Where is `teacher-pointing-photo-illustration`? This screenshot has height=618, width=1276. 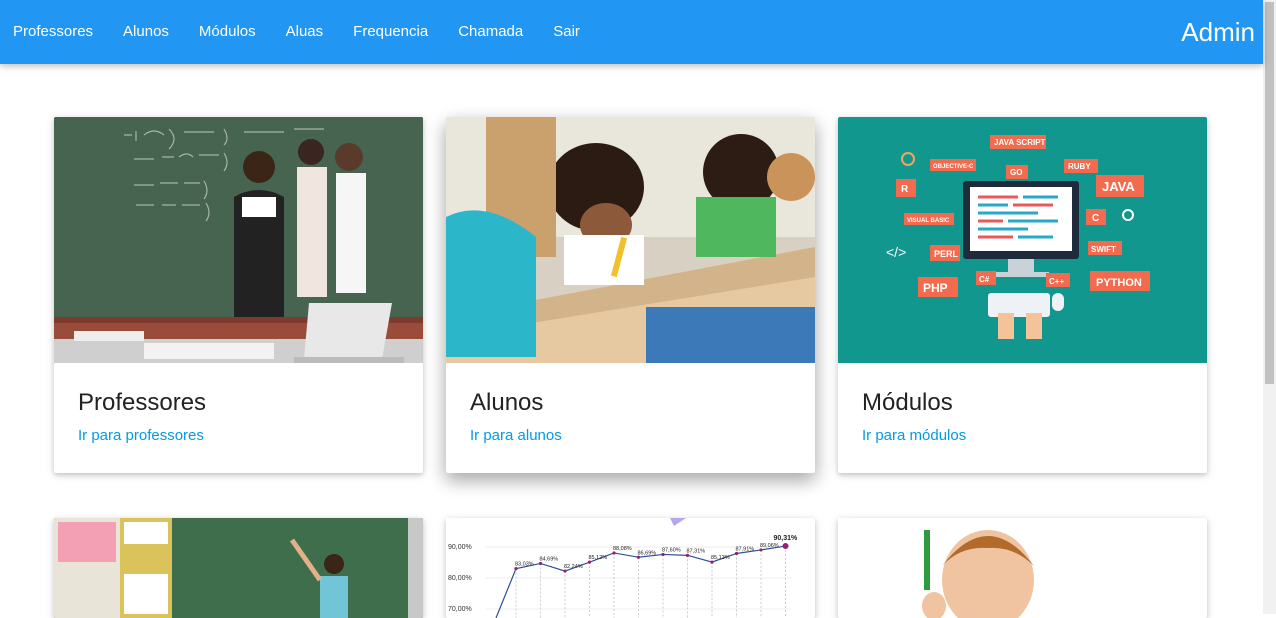 teacher-pointing-photo-illustration is located at coordinates (238, 568).